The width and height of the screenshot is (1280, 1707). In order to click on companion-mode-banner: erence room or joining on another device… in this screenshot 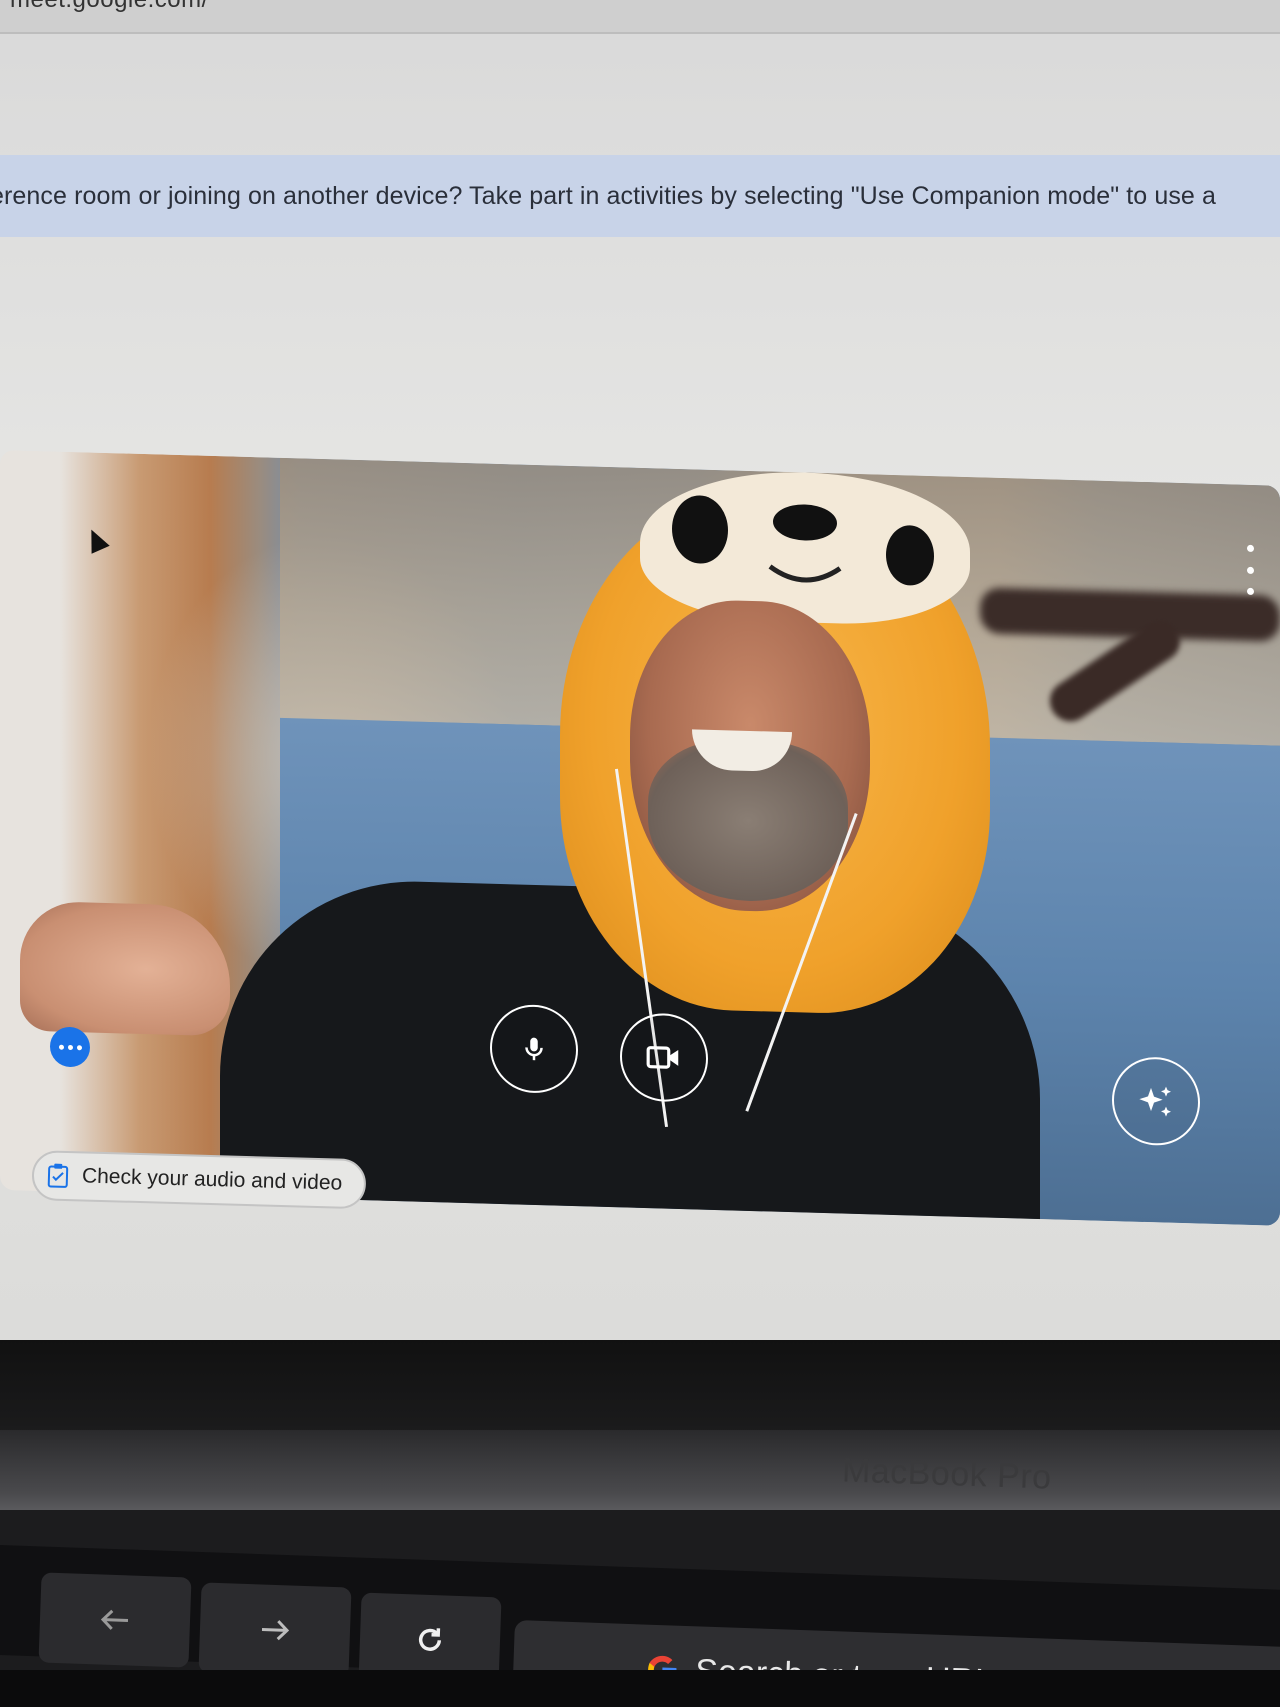, I will do `click(640, 196)`.